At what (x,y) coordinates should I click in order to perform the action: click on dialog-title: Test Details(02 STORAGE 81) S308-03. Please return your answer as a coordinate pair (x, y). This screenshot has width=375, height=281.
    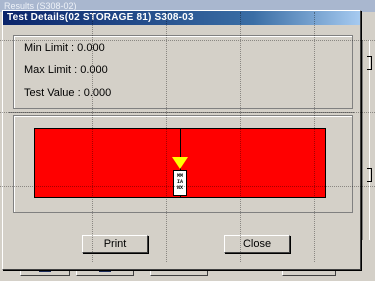
    Looking at the image, I should click on (181, 18).